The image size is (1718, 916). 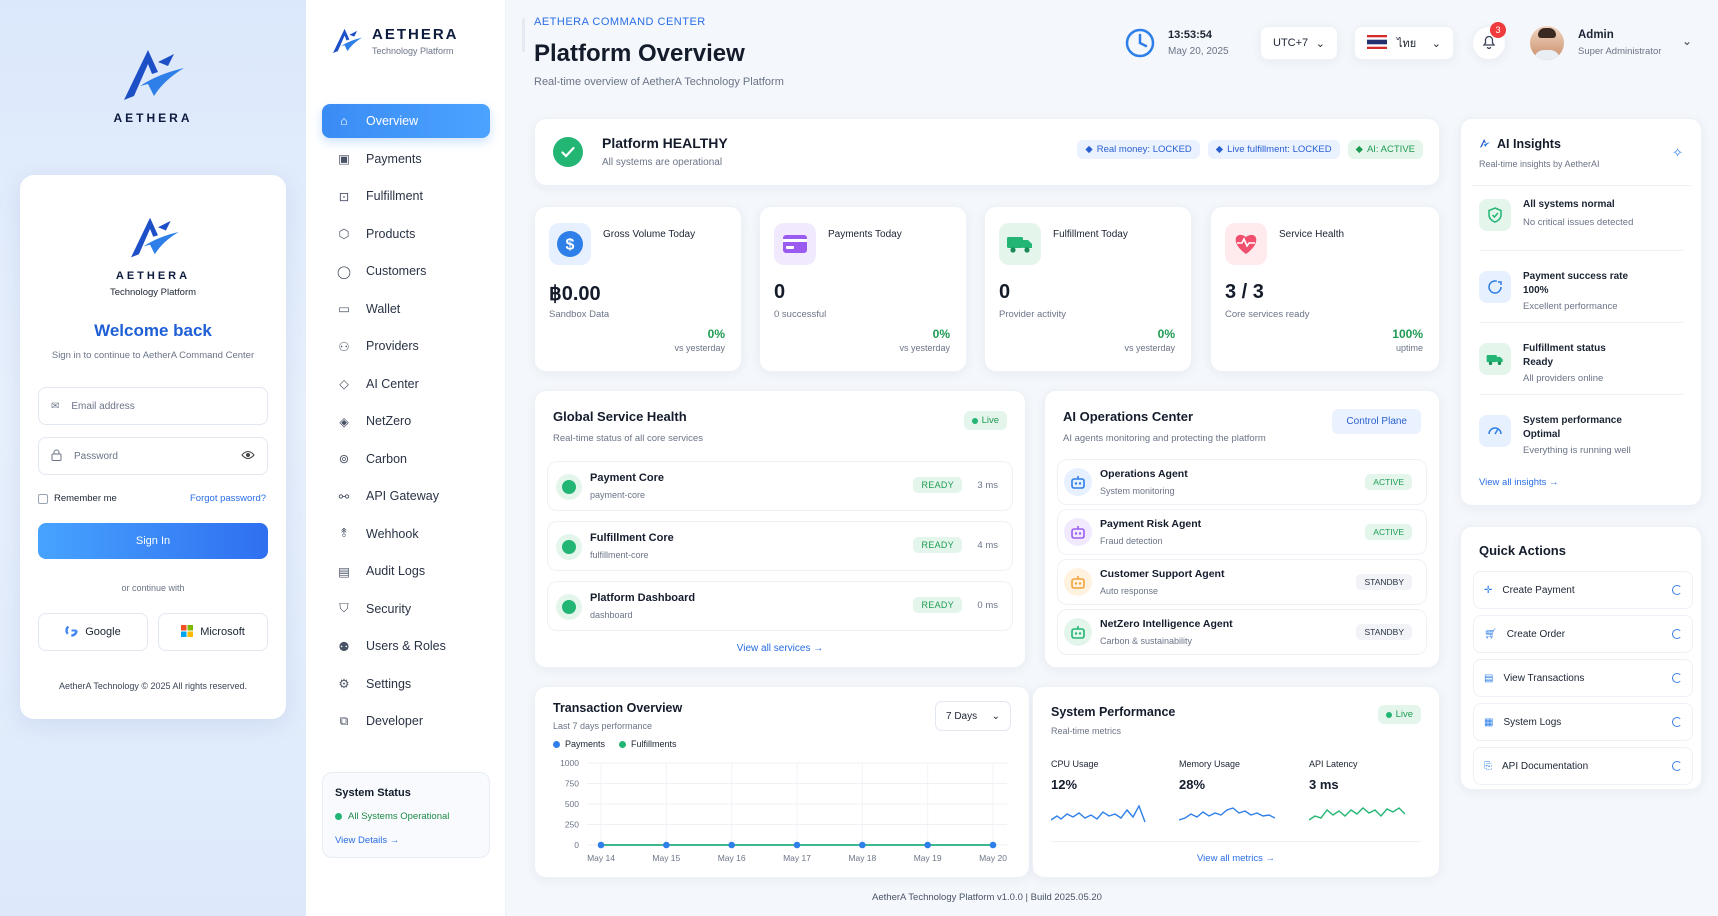 I want to click on sign-in-button: Sign In, so click(x=153, y=541).